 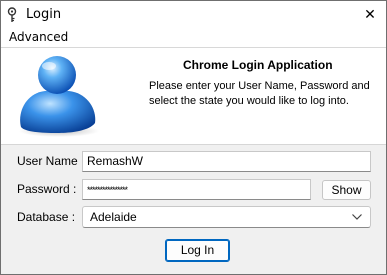 I want to click on database-selected-value: Adelaide, so click(x=113, y=217).